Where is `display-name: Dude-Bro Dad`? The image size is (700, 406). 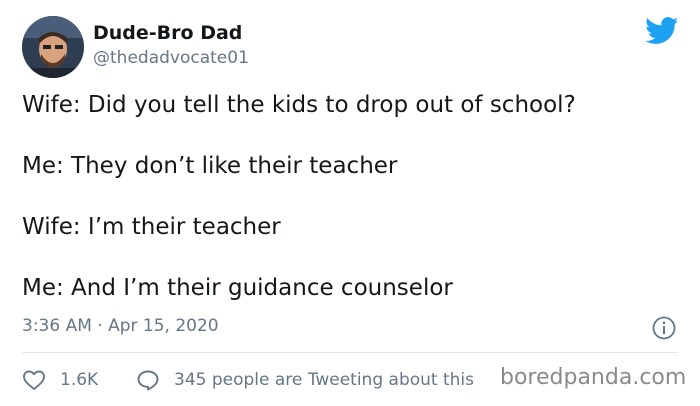 display-name: Dude-Bro Dad is located at coordinates (167, 33).